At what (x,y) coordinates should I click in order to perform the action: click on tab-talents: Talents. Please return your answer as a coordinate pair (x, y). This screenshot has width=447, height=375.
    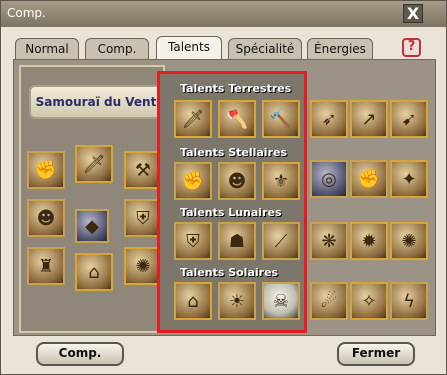
    Looking at the image, I should click on (189, 47).